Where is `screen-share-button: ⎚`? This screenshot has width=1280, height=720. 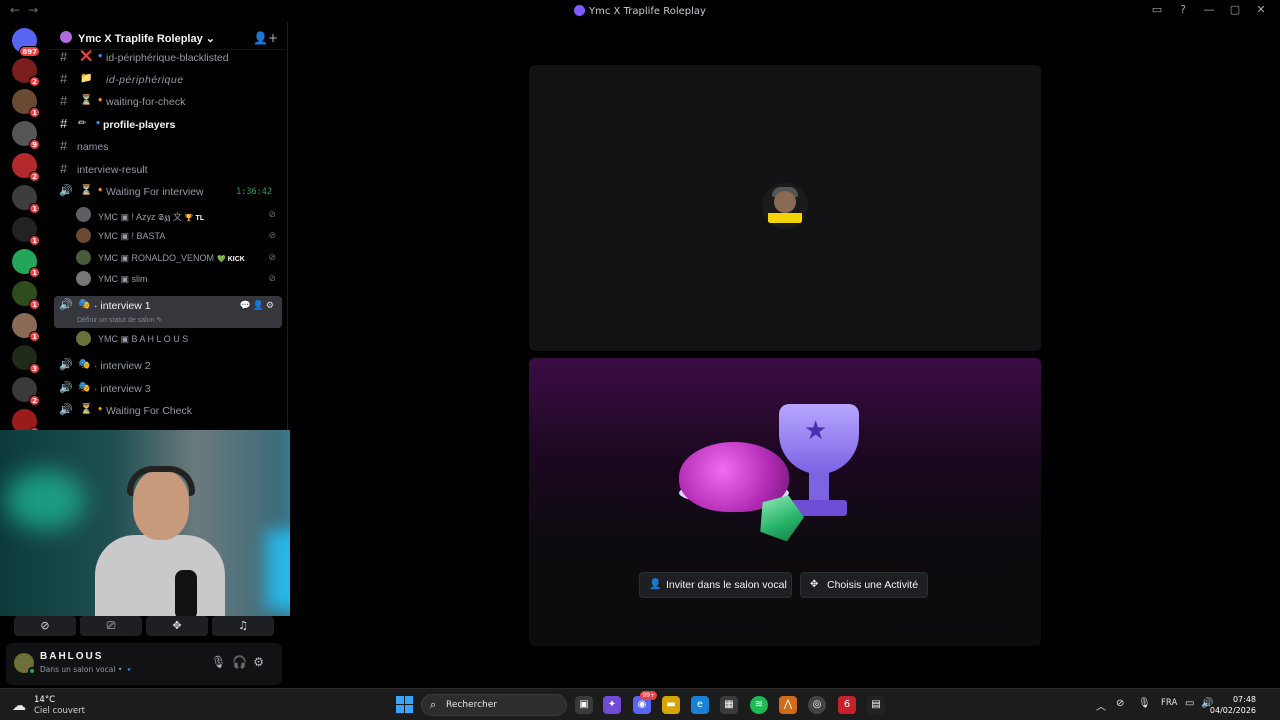 screen-share-button: ⎚ is located at coordinates (111, 626).